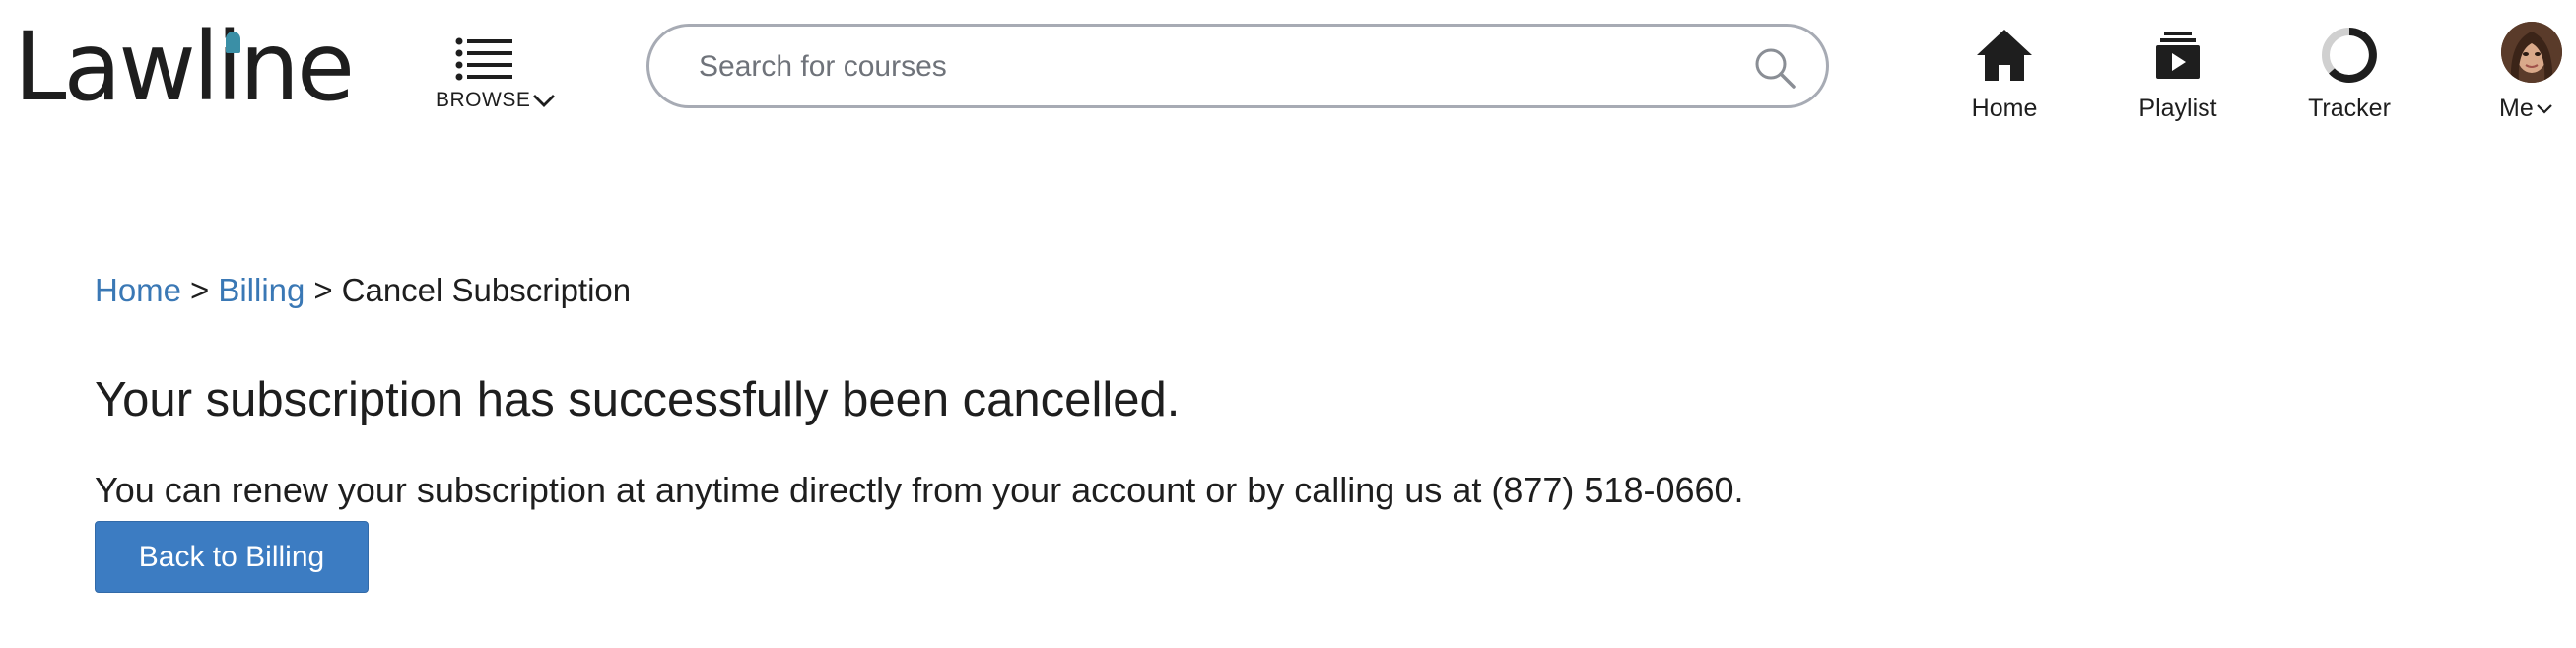 The image size is (2576, 648). What do you see at coordinates (2516, 109) in the screenshot?
I see `me-label: Me` at bounding box center [2516, 109].